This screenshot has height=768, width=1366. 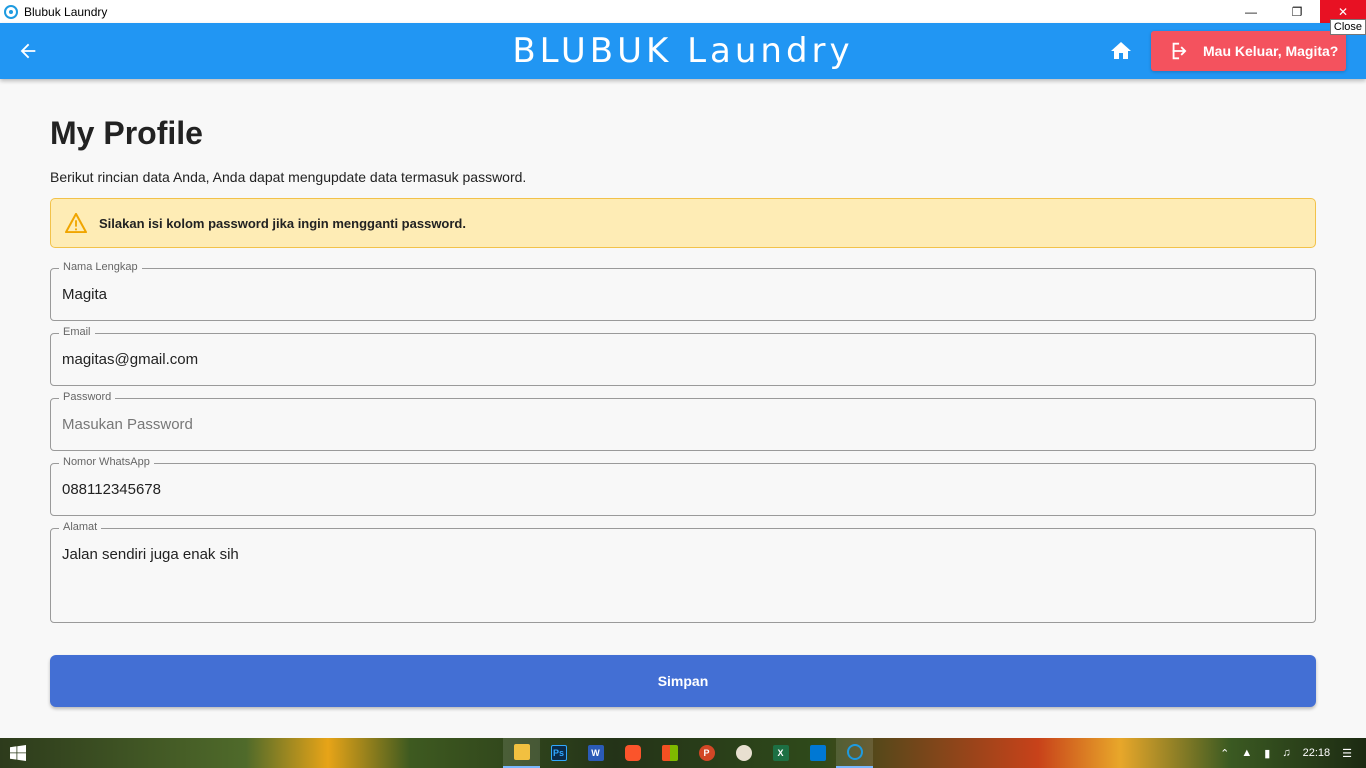 I want to click on store-icon, so click(x=669, y=753).